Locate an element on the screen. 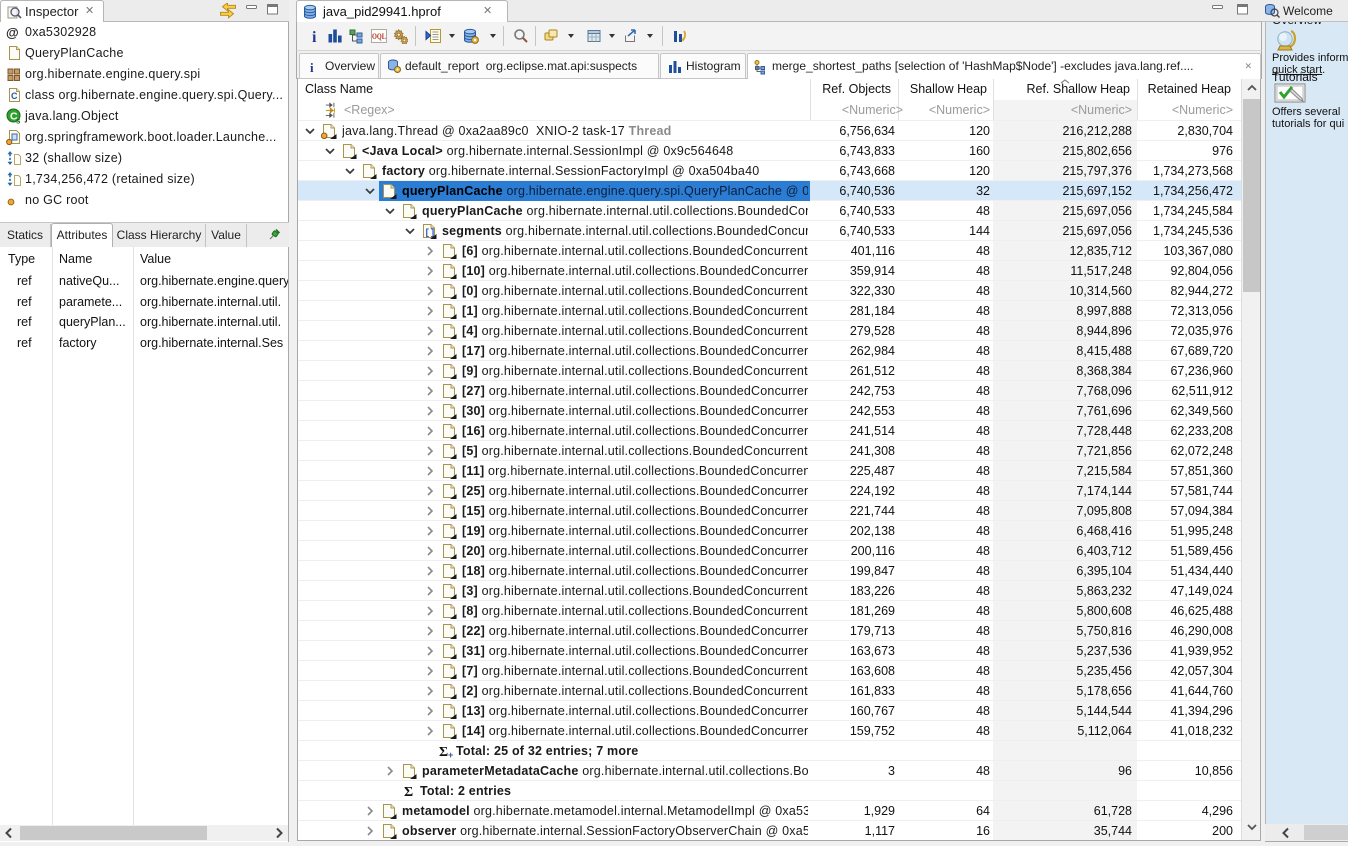  svg-text: OQL is located at coordinates (379, 36).